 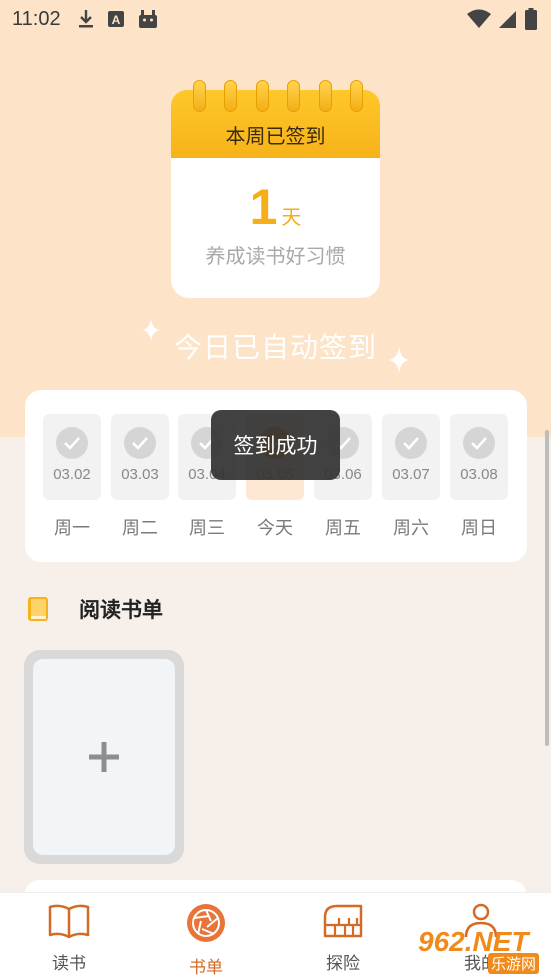 I want to click on day-date: 03.08, so click(x=479, y=474).